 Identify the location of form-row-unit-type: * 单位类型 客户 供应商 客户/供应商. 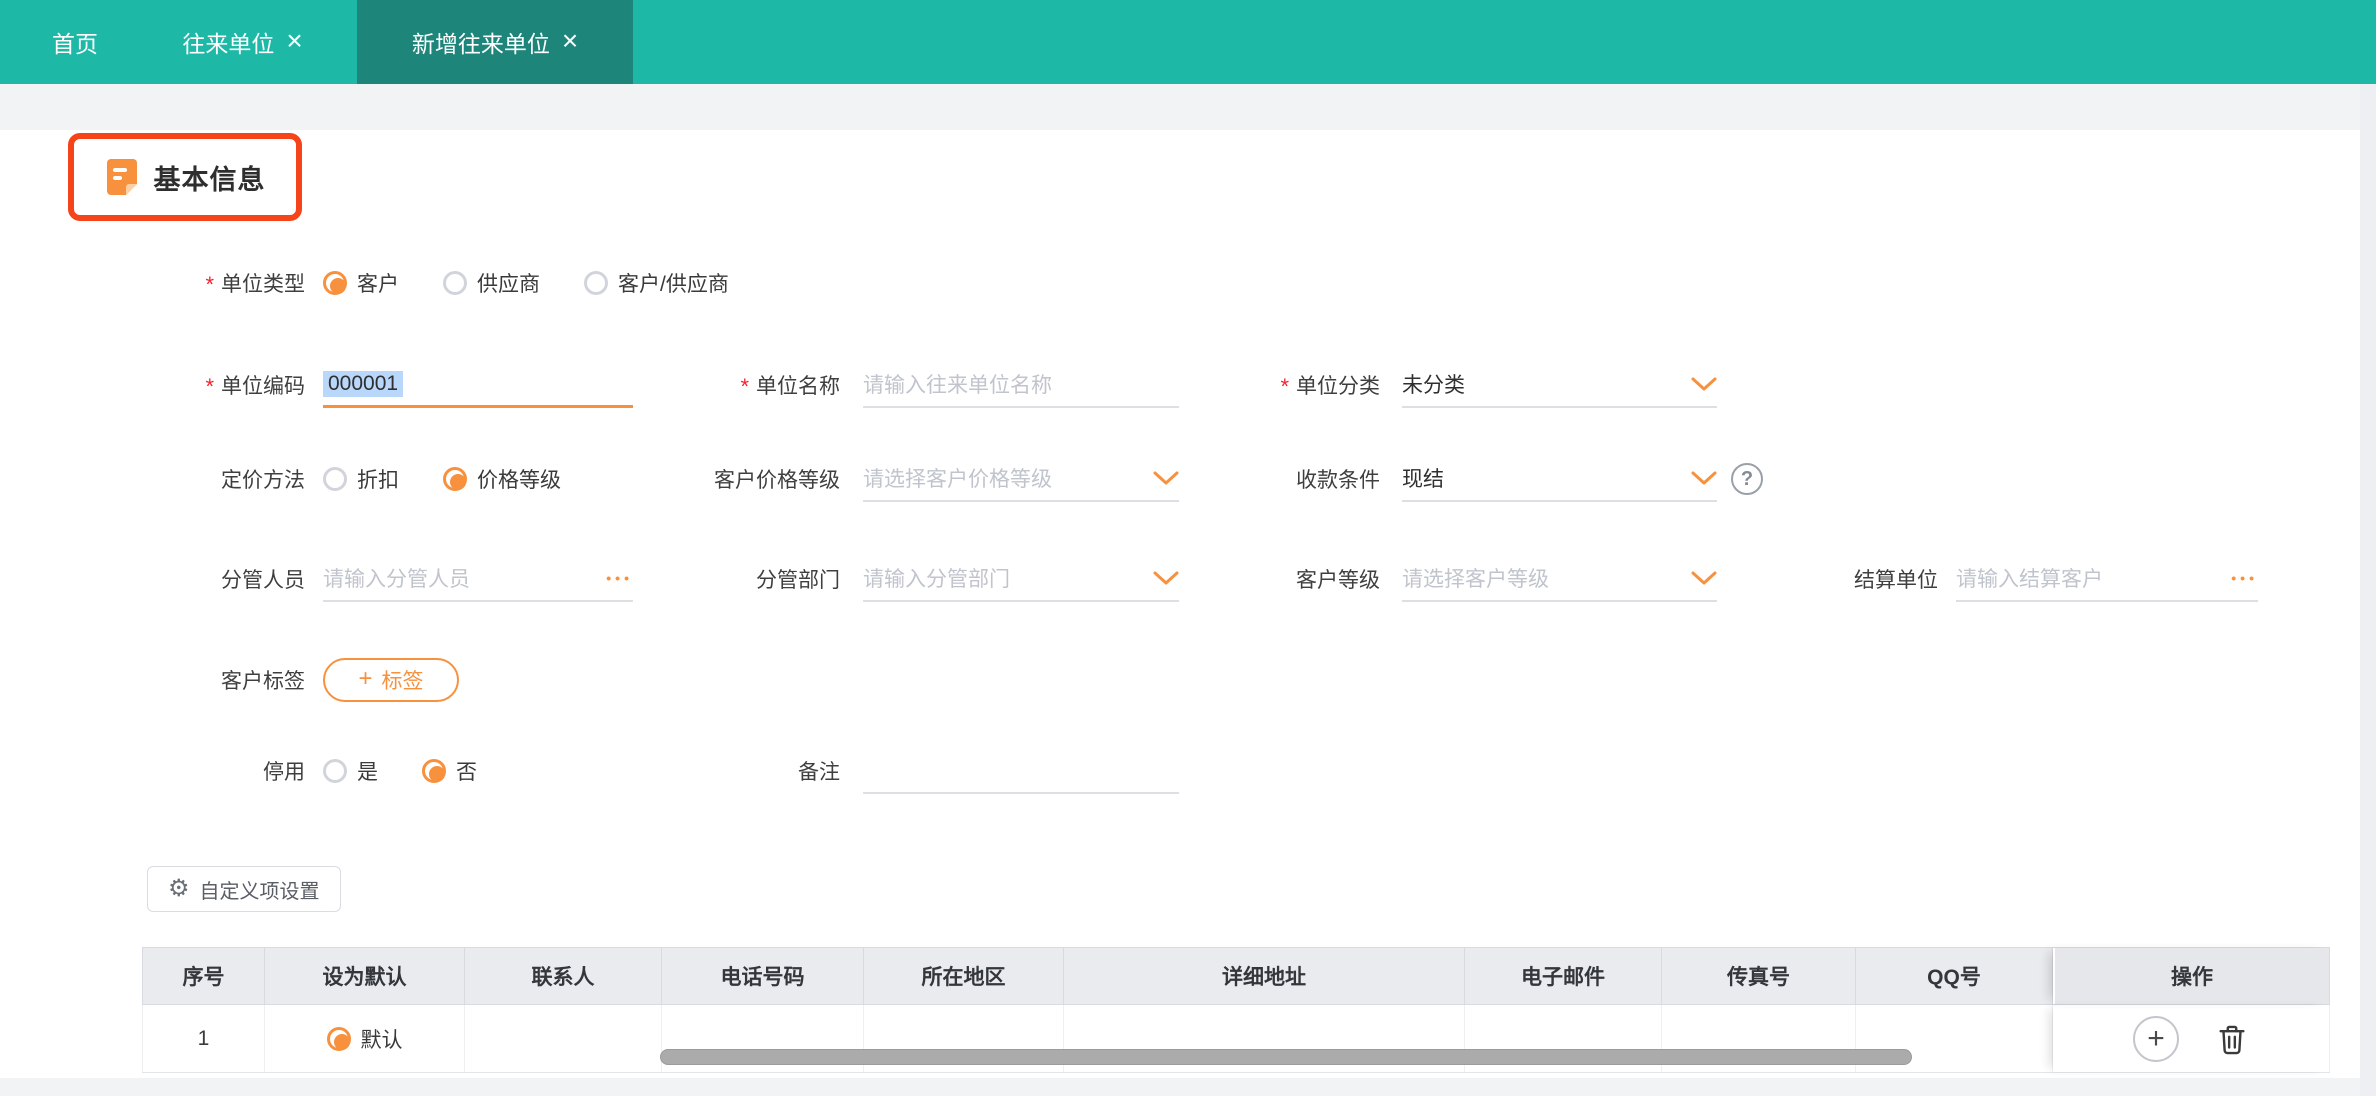
(1188, 283).